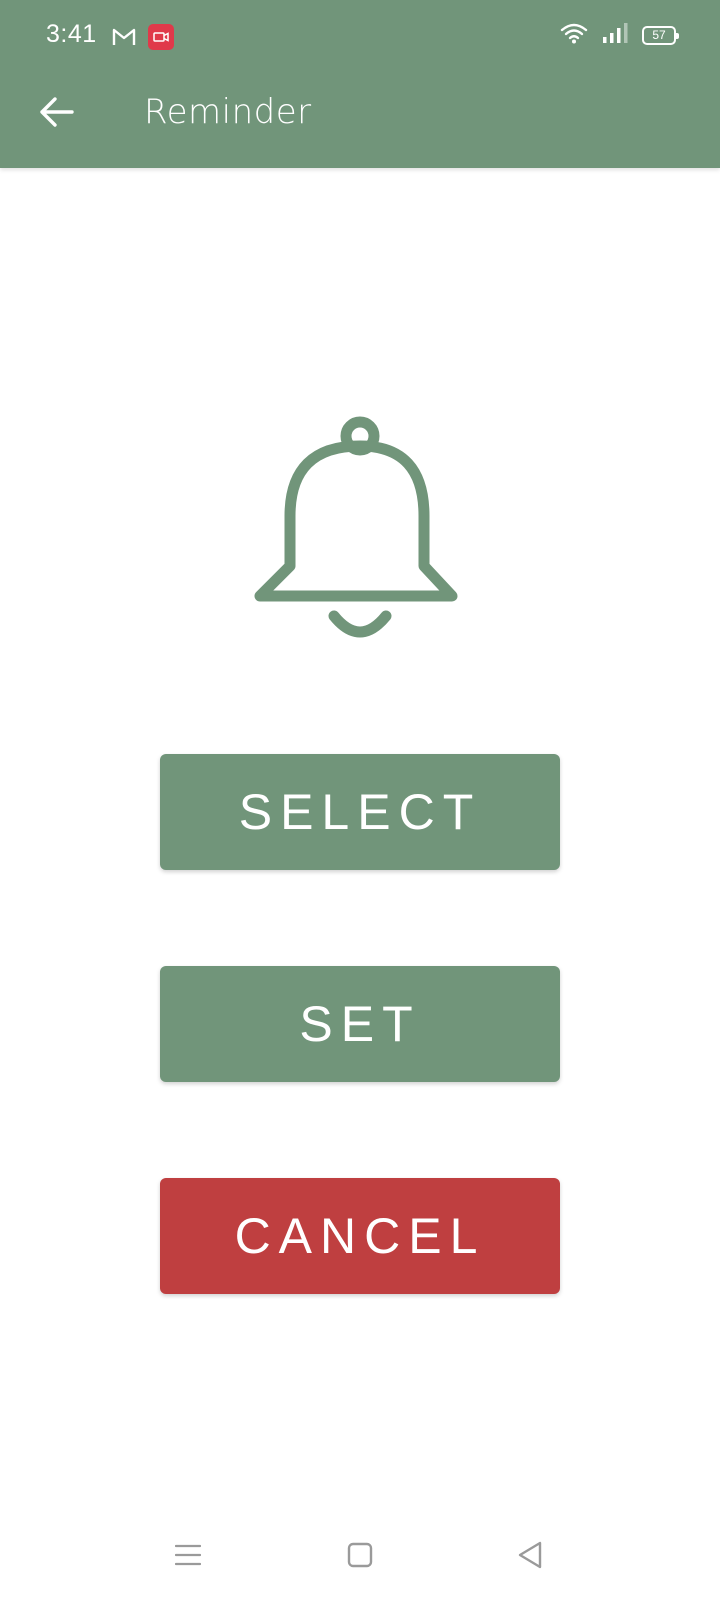 Image resolution: width=720 pixels, height=1600 pixels. Describe the element at coordinates (357, 528) in the screenshot. I see `bell-icon` at that location.